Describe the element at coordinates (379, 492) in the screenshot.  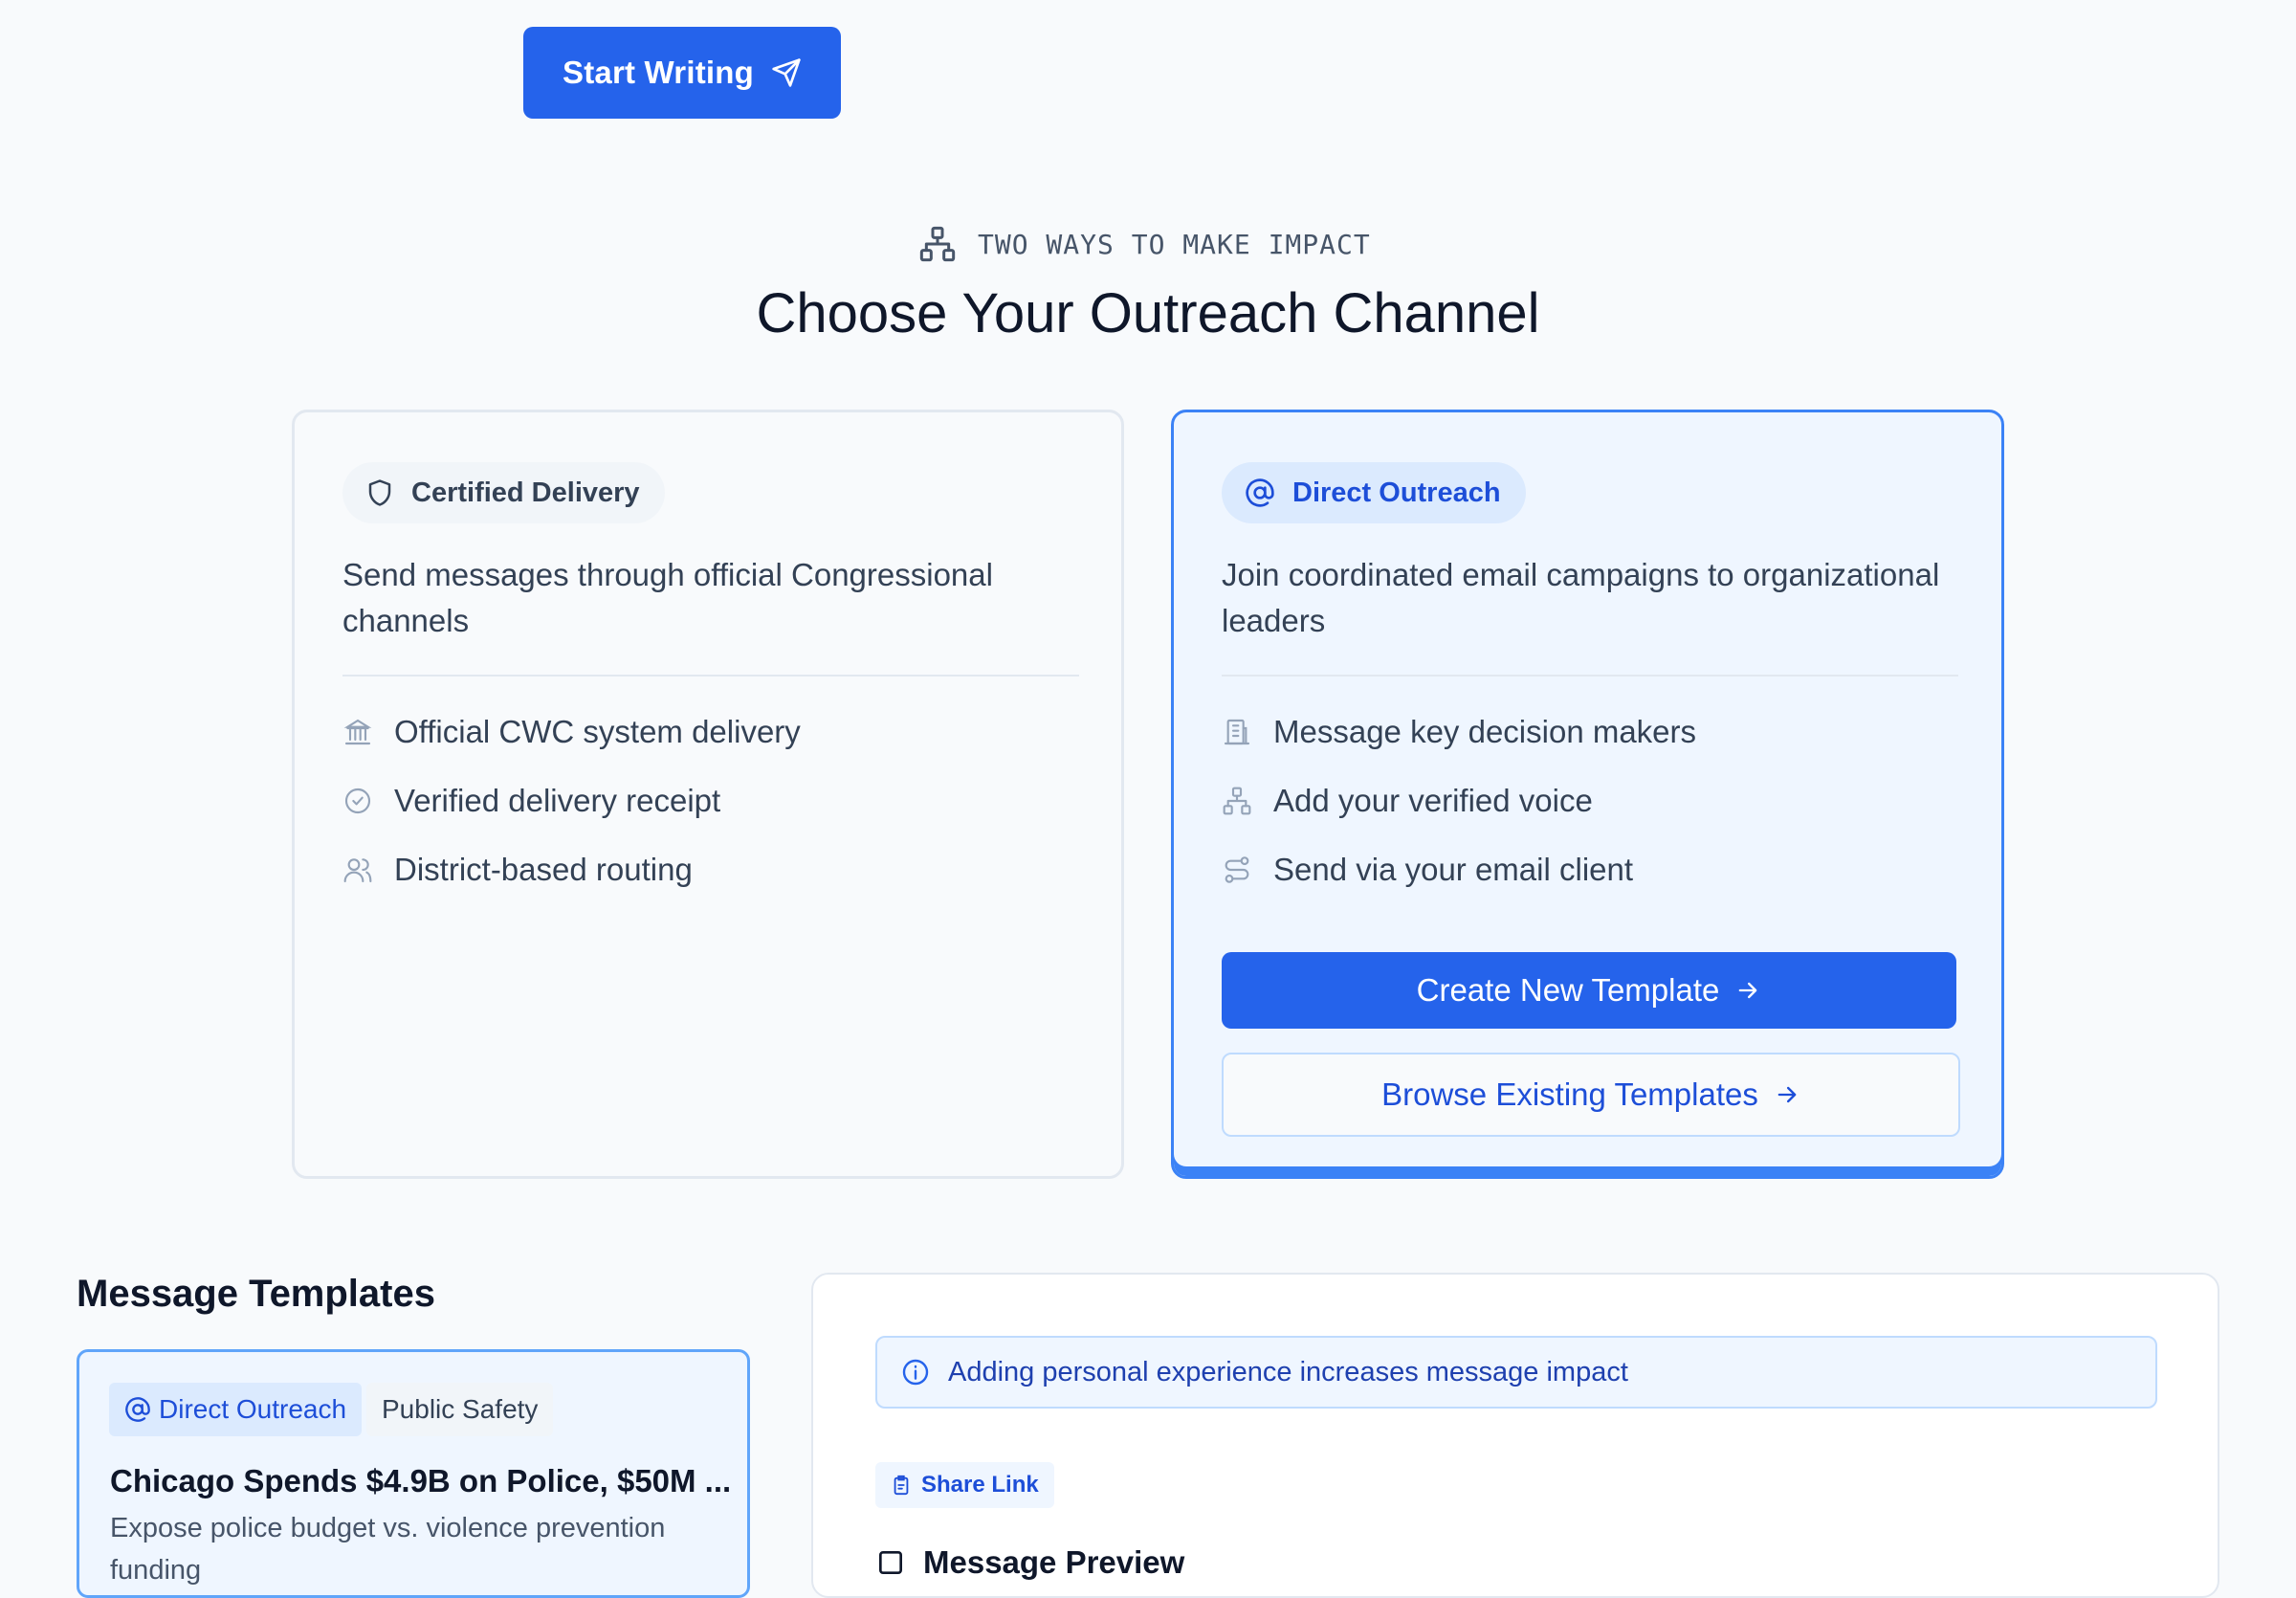
I see `shield-icon` at that location.